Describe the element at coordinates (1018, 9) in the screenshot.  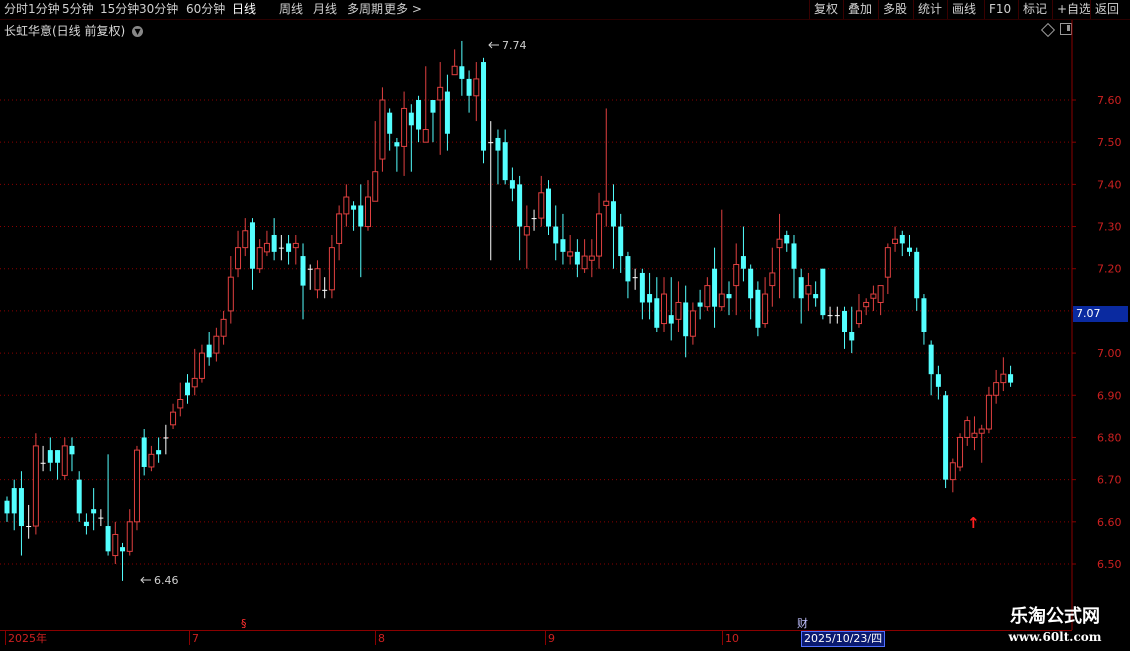
I see `toolbar-separator` at that location.